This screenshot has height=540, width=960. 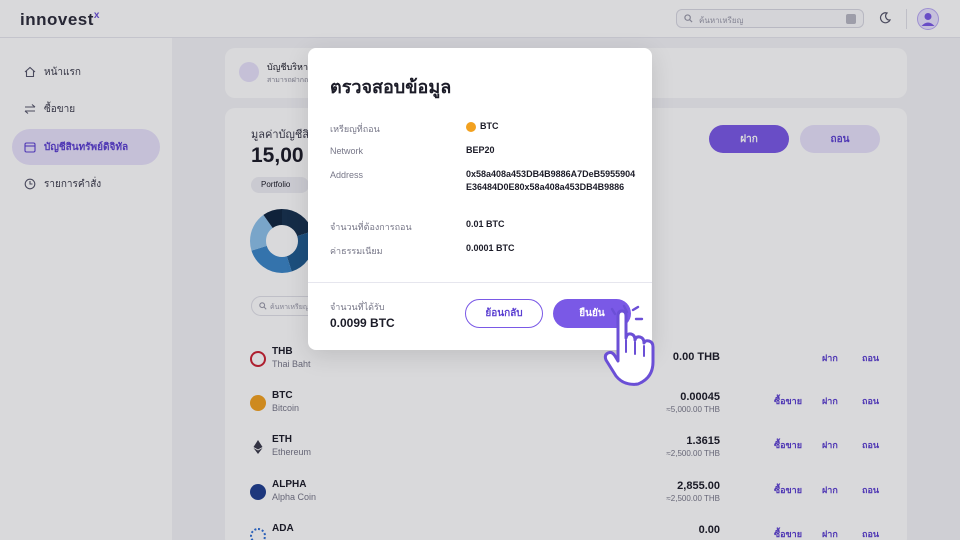 I want to click on back-button: ย้อนกลับ, so click(x=504, y=313).